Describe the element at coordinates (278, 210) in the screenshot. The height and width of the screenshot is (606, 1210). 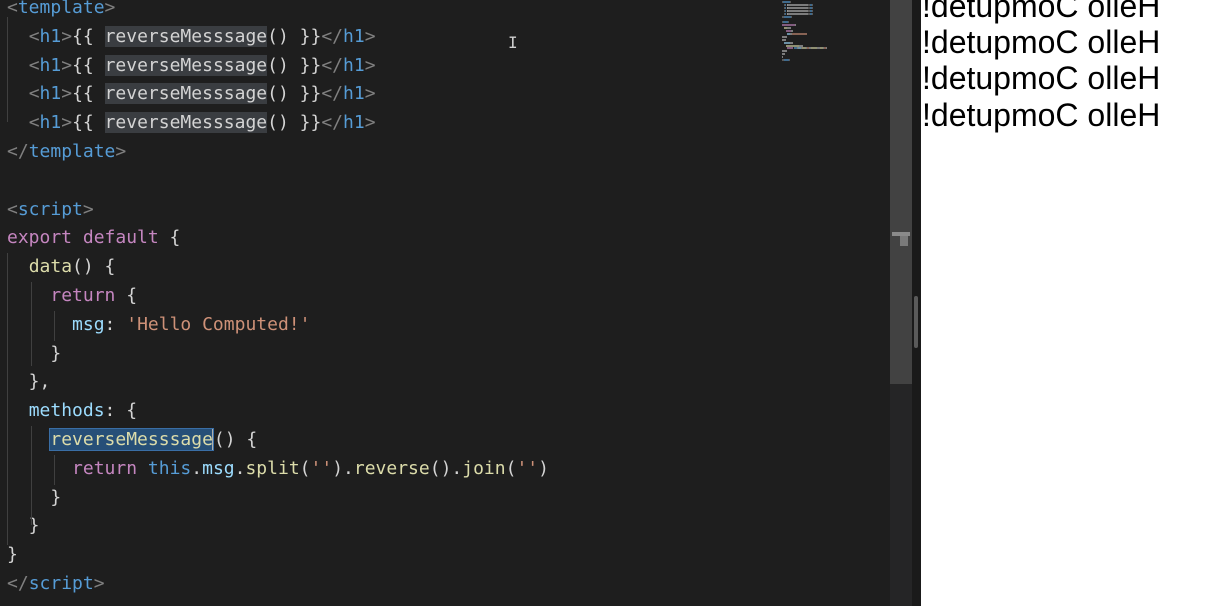
I see `code-line: <script>` at that location.